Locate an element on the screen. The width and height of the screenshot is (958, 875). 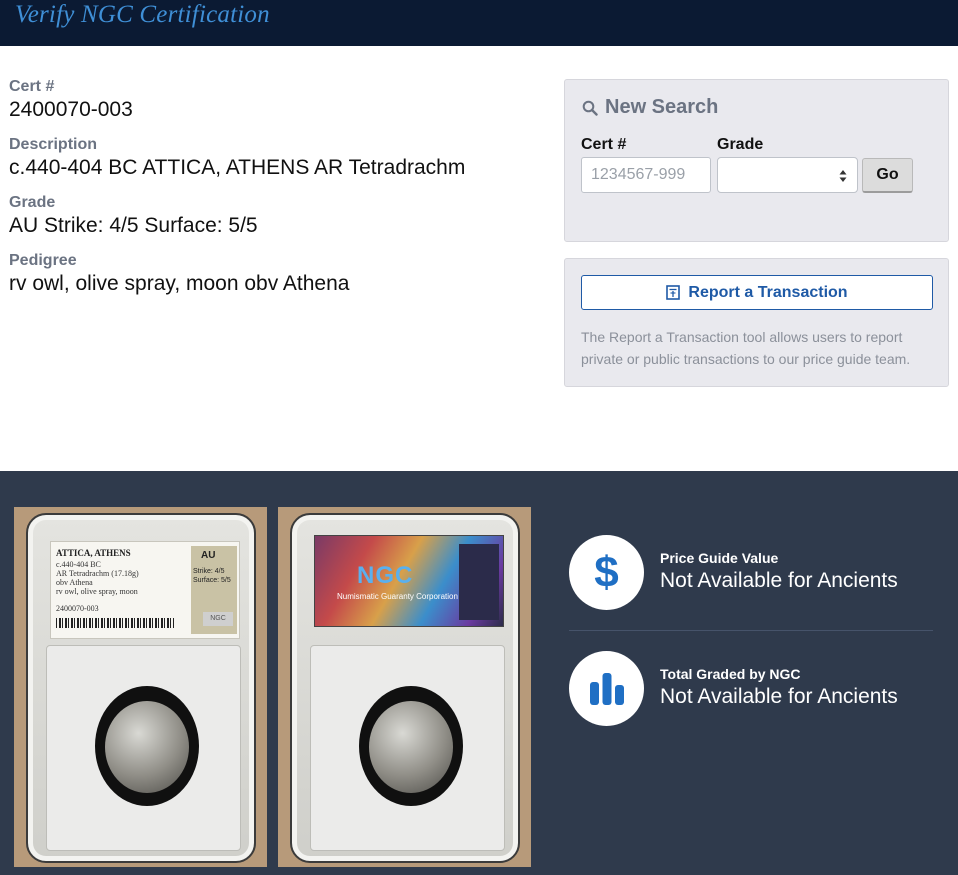
hologram-seal is located at coordinates (479, 582).